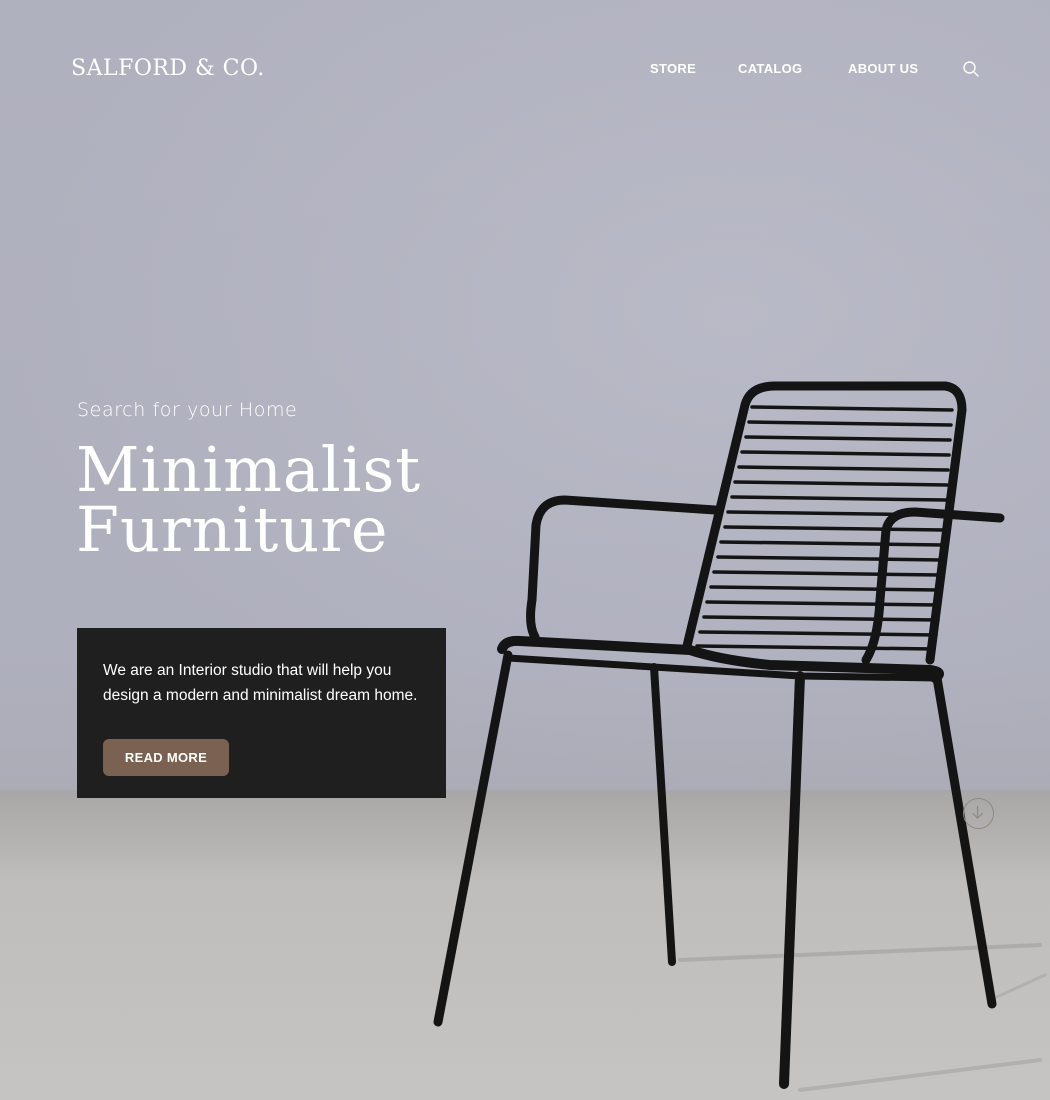 Image resolution: width=1050 pixels, height=1100 pixels. Describe the element at coordinates (673, 68) in the screenshot. I see `nav-link-store: STORE` at that location.